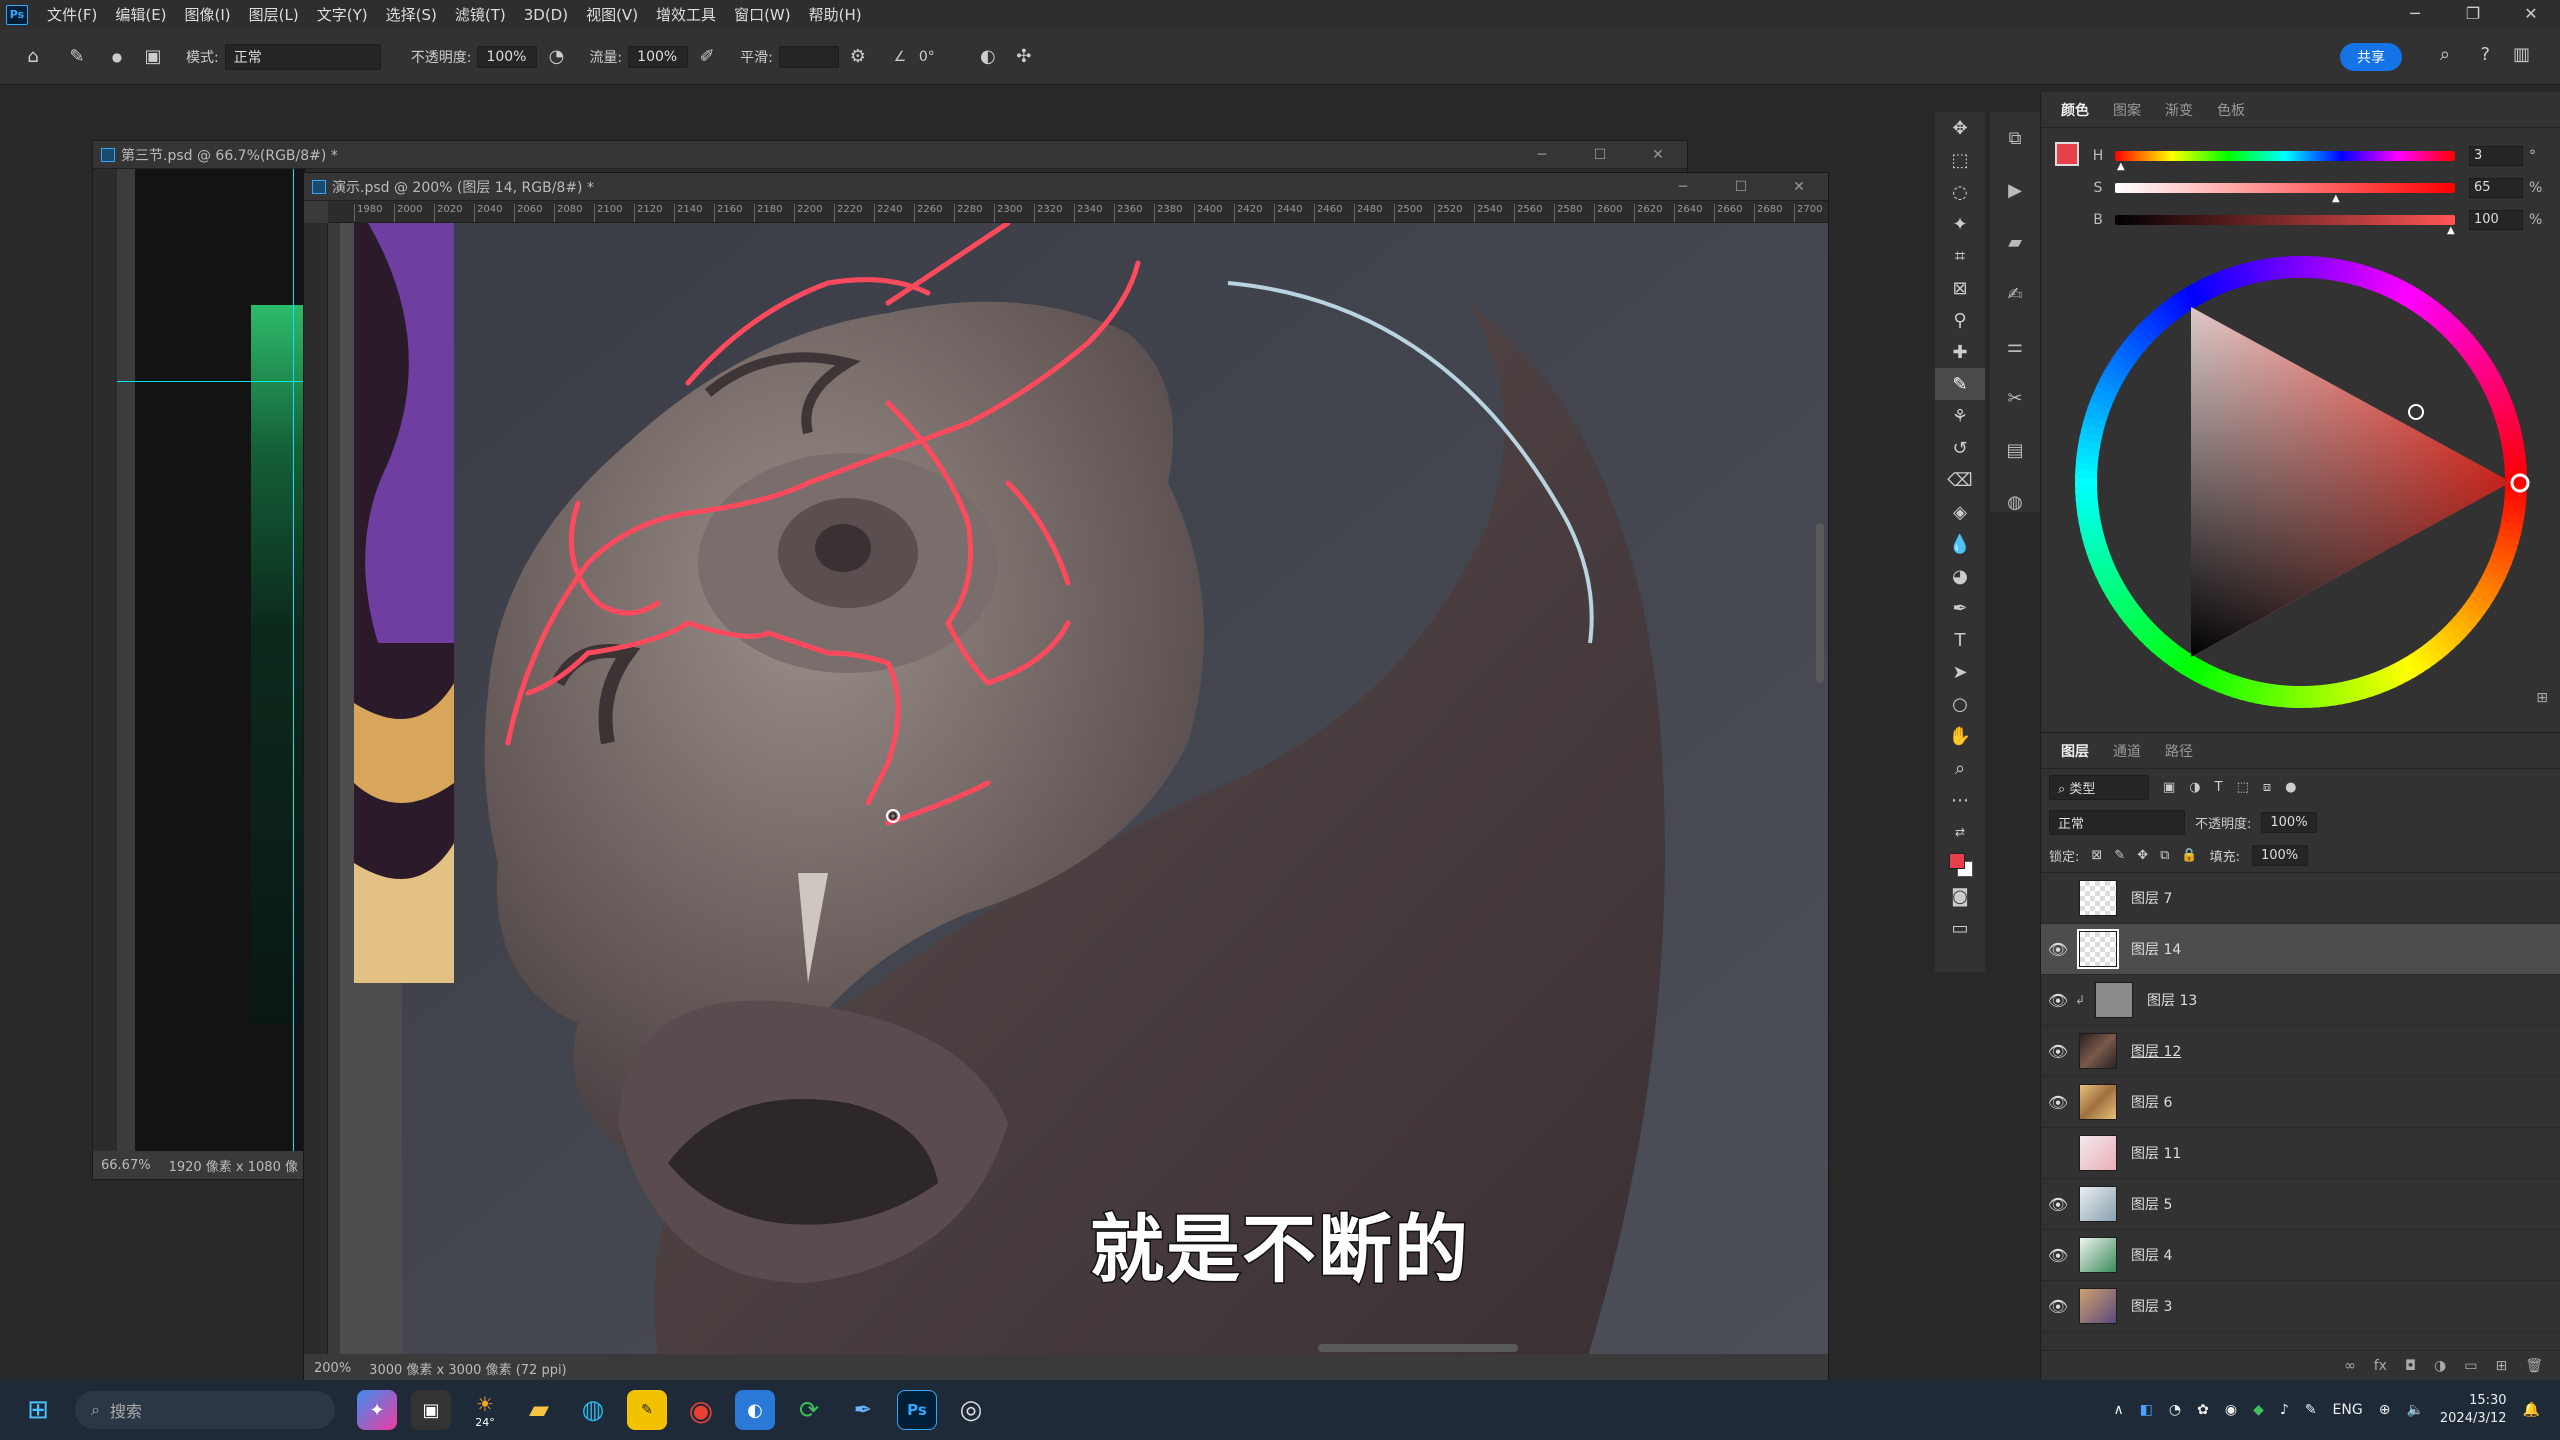  Describe the element at coordinates (1418, 1348) in the screenshot. I see `canvas-scrollbar-horizontal` at that location.